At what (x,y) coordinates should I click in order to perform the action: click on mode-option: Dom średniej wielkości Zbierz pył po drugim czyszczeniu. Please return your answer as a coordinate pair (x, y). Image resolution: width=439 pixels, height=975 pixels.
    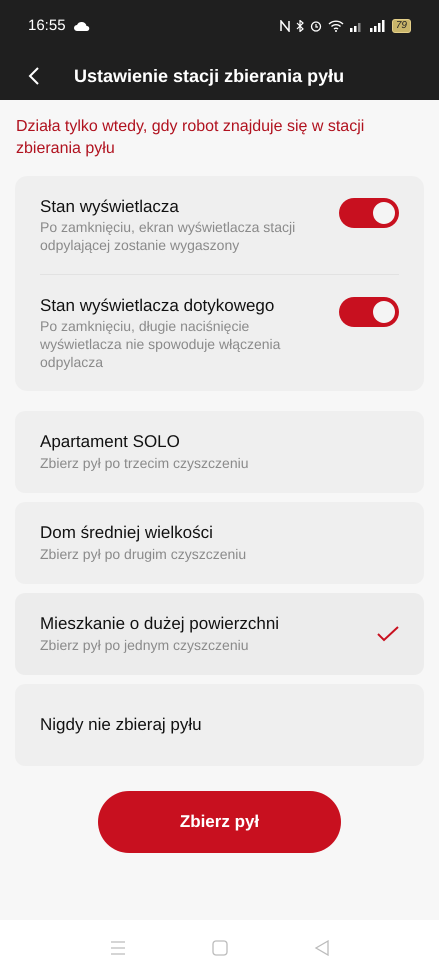
    Looking at the image, I should click on (219, 543).